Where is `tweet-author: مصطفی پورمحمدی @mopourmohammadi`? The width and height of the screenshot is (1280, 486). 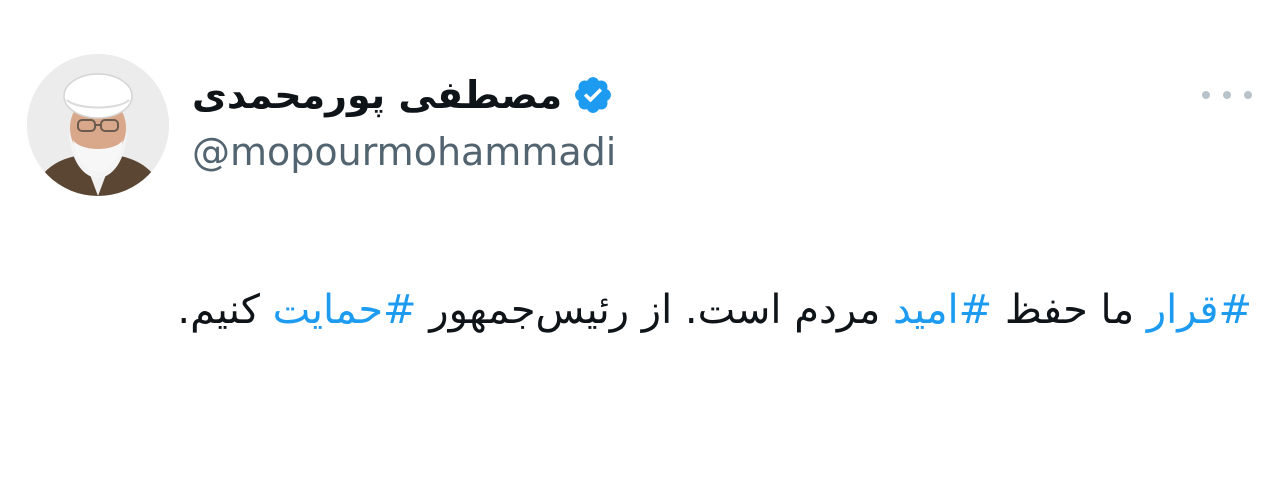 tweet-author: مصطفی پورمحمدی @mopourmohammadi is located at coordinates (472, 120).